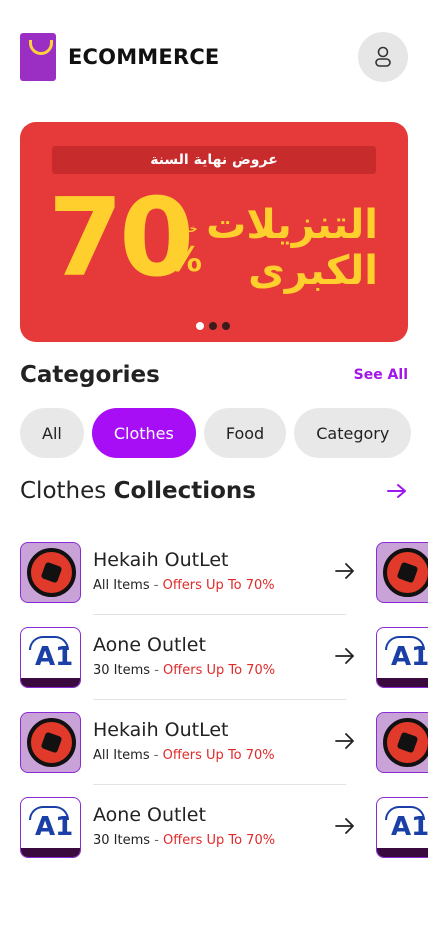  What do you see at coordinates (313, 271) in the screenshot?
I see `banner-headline-line2: الكبرى` at bounding box center [313, 271].